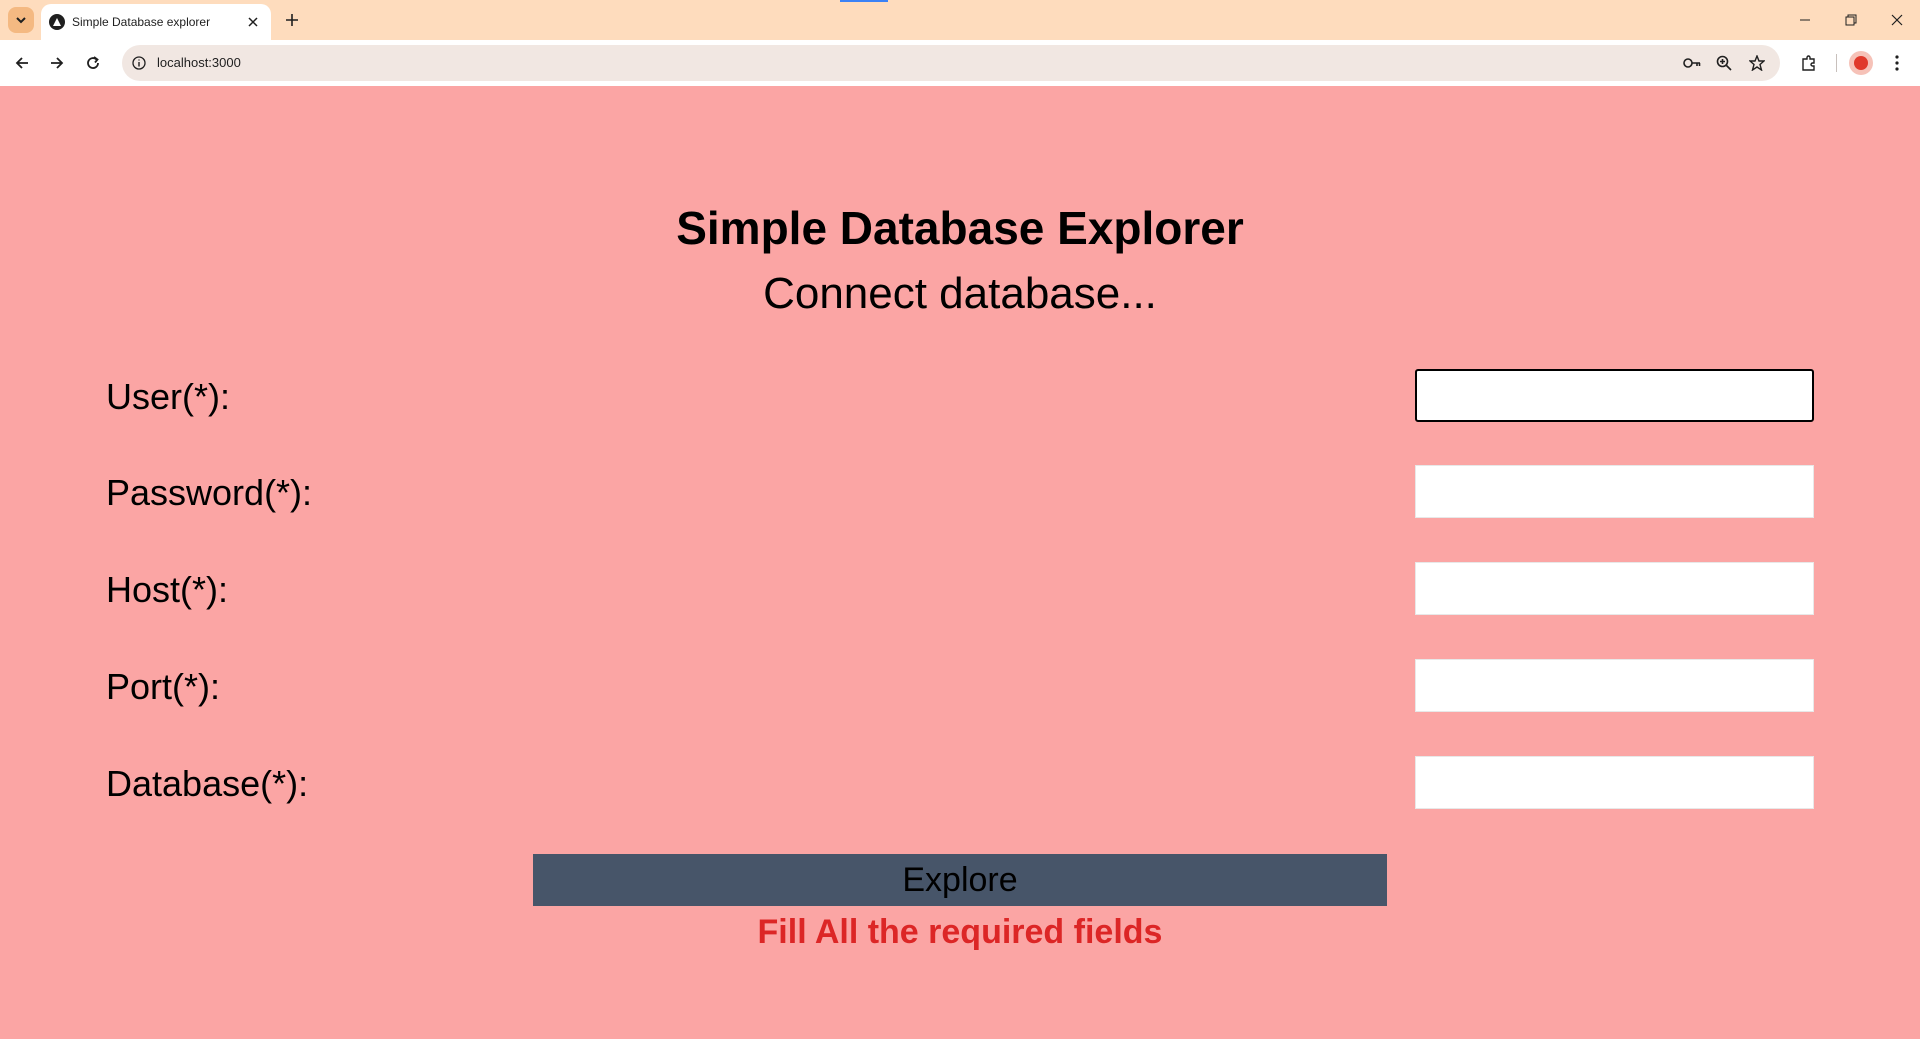 The height and width of the screenshot is (1039, 1920). I want to click on puzzle-icon, so click(1808, 63).